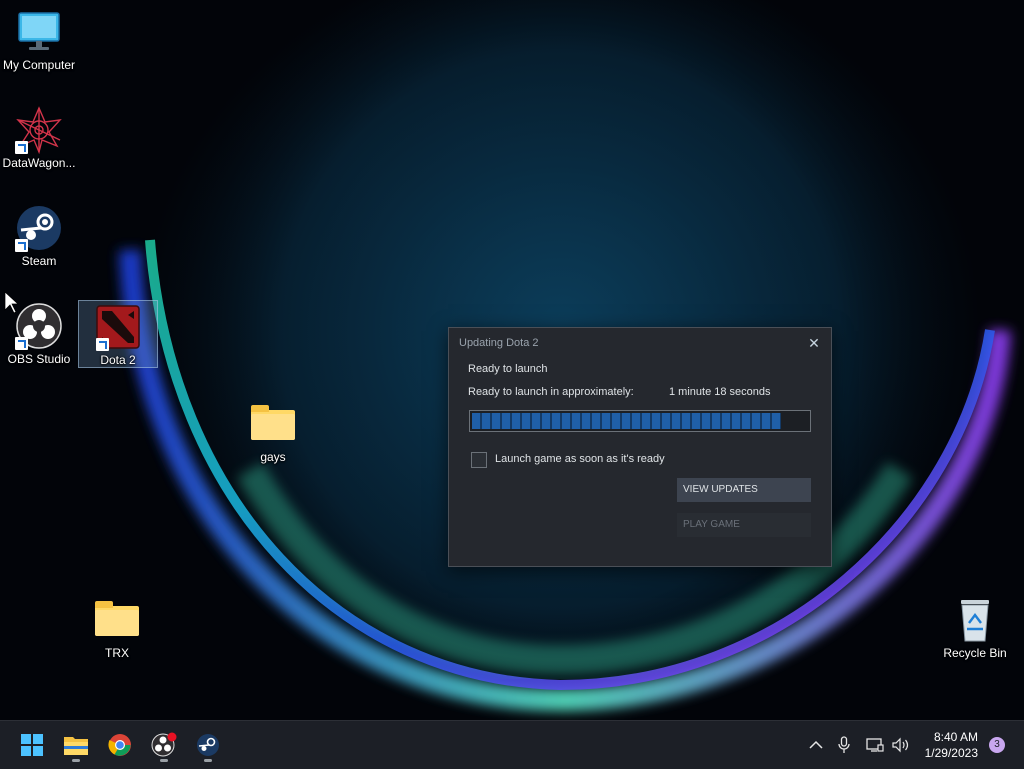 The width and height of the screenshot is (1024, 769). I want to click on desktop-folder-gays: gays, so click(273, 432).